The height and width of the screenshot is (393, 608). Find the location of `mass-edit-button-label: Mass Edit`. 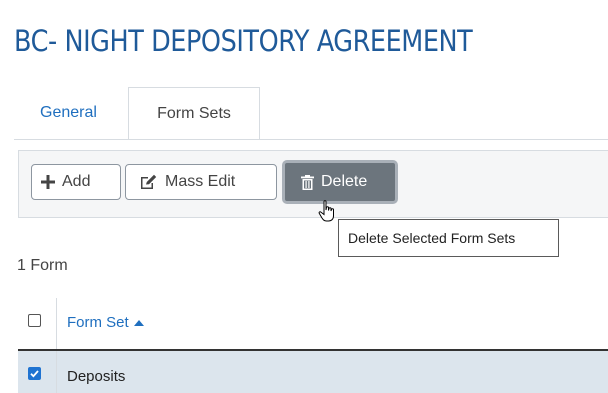

mass-edit-button-label: Mass Edit is located at coordinates (200, 181).